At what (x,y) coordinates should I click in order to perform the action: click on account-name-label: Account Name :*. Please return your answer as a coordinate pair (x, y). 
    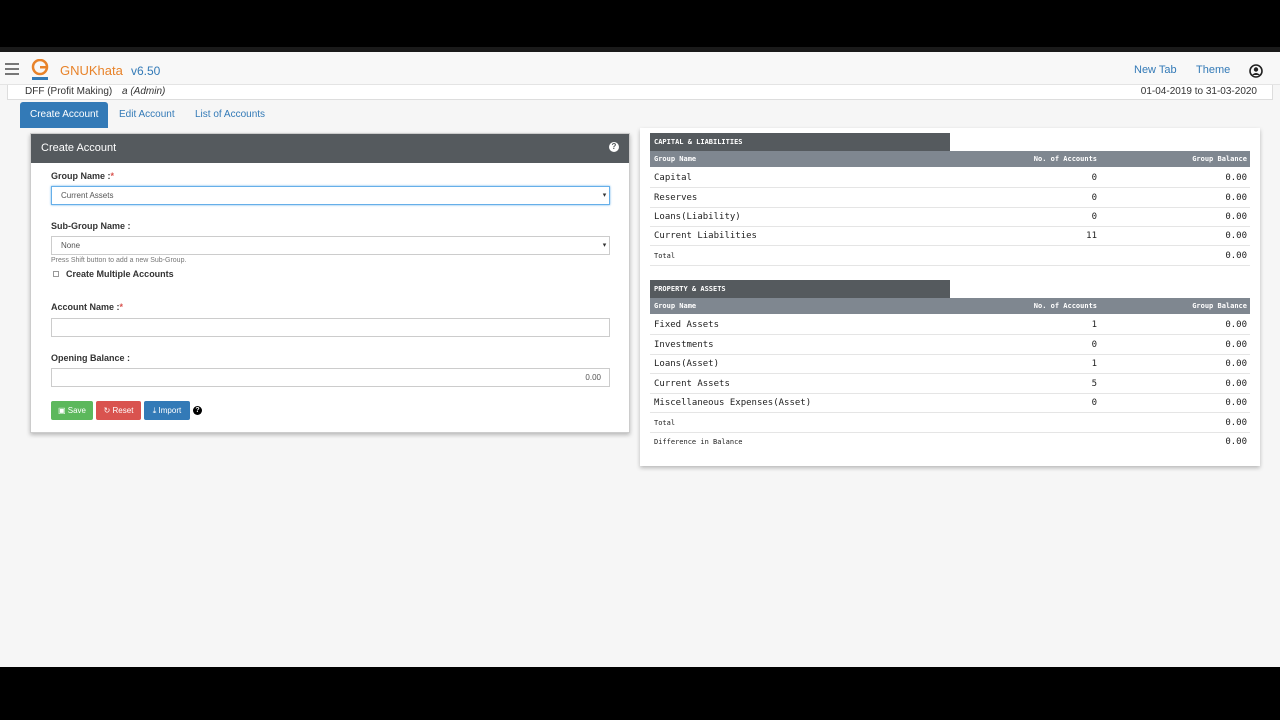
    Looking at the image, I should click on (87, 307).